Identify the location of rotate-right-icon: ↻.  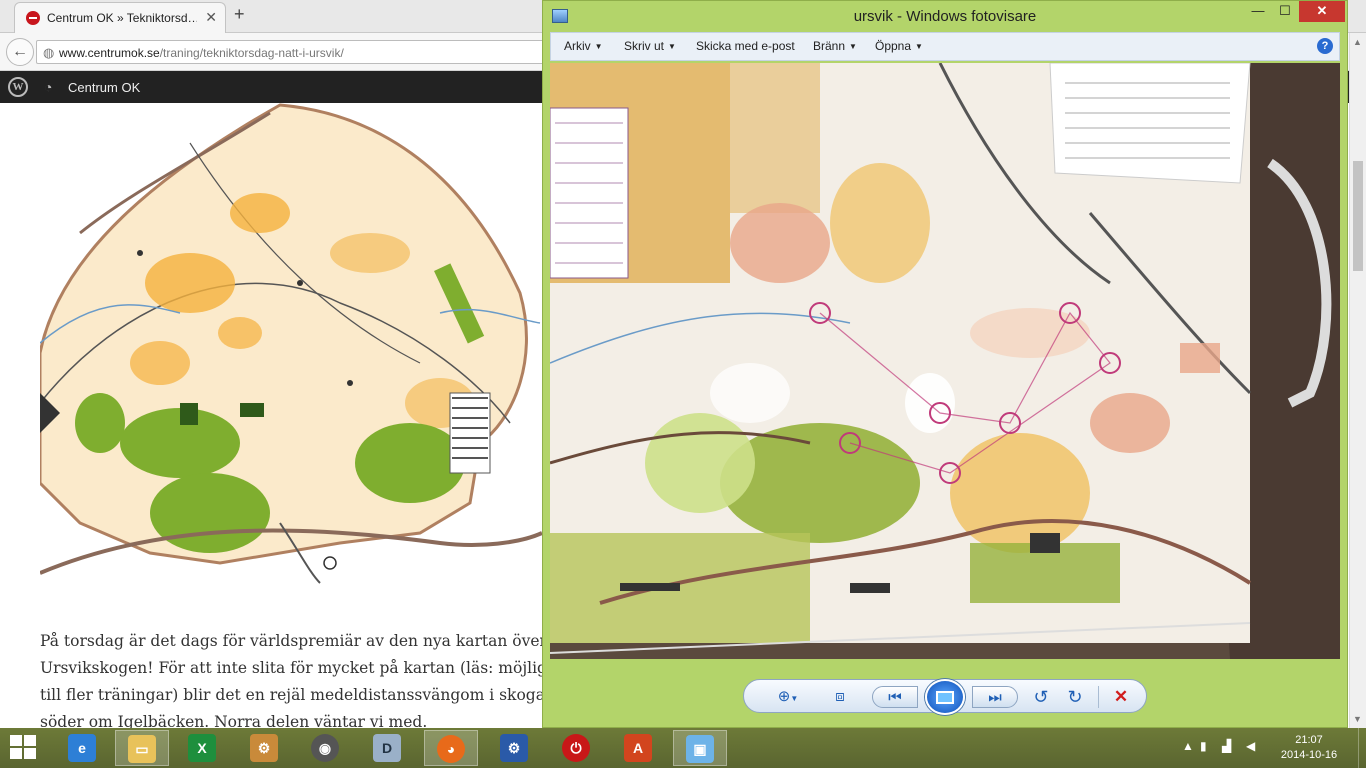
(1075, 697).